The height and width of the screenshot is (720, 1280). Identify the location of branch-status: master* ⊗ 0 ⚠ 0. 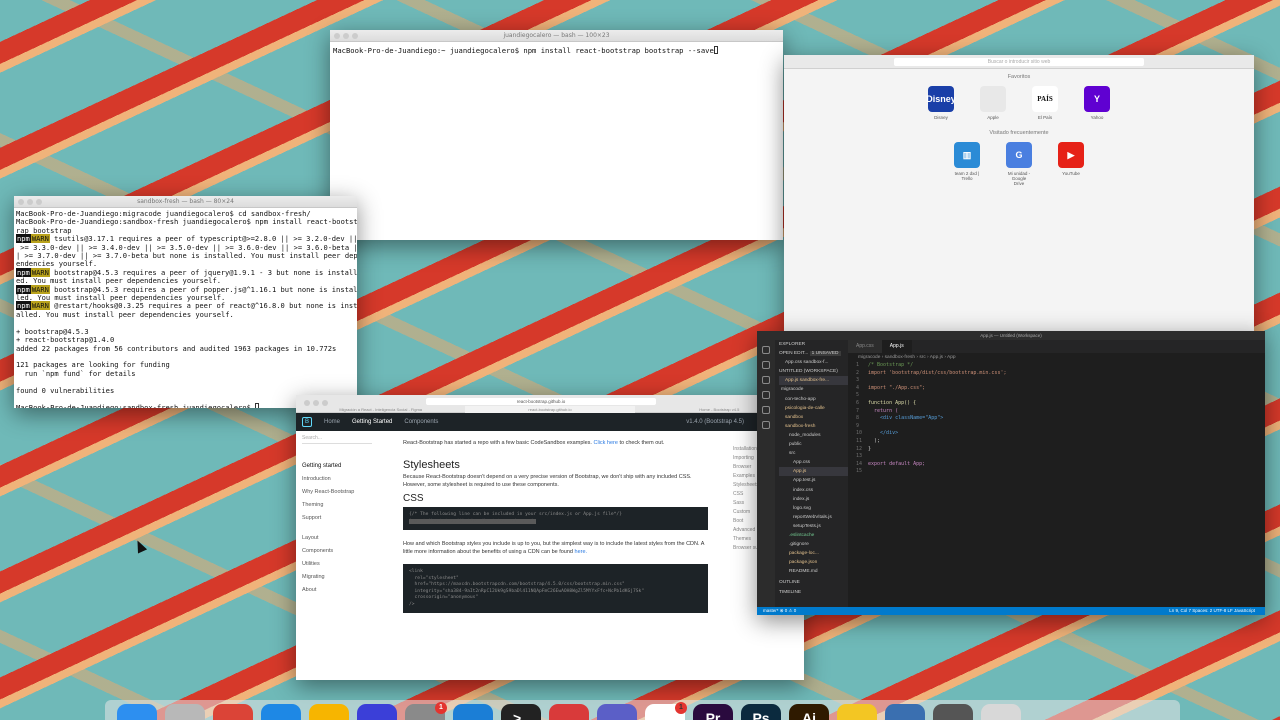
(779, 611).